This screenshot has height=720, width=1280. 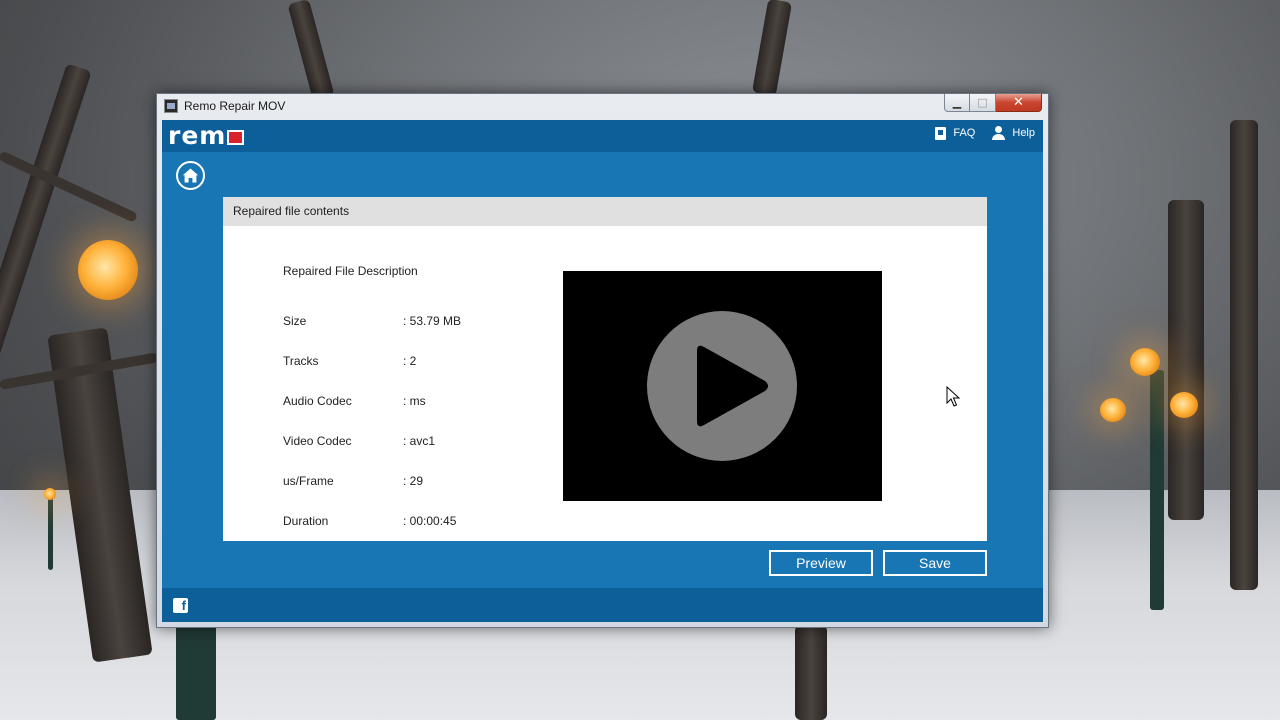 What do you see at coordinates (236, 137) in the screenshot?
I see `logo-o-mark` at bounding box center [236, 137].